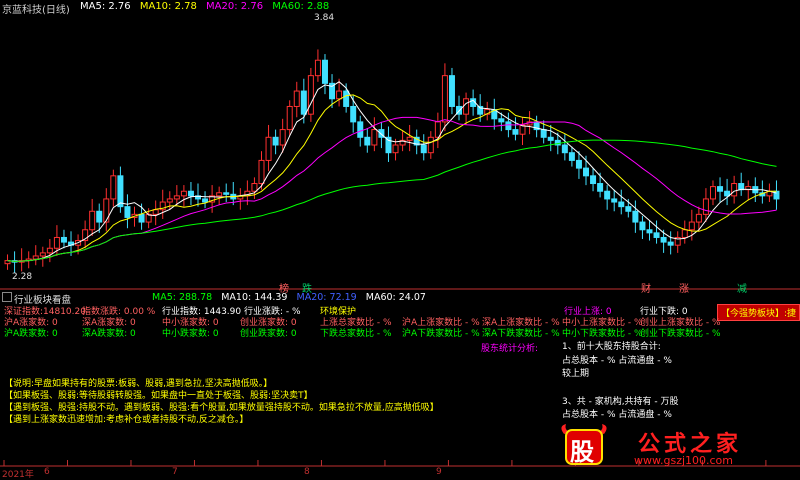  What do you see at coordinates (272, 312) in the screenshot?
I see `sector-change: 行业涨跌: - %` at bounding box center [272, 312].